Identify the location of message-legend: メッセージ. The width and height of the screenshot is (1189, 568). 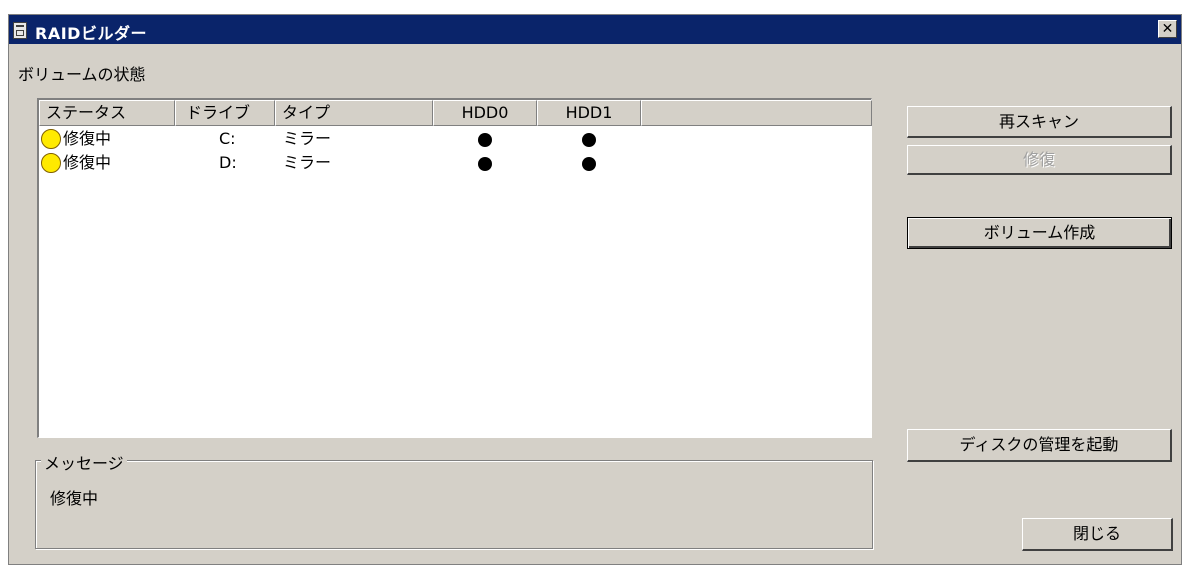
(84, 462).